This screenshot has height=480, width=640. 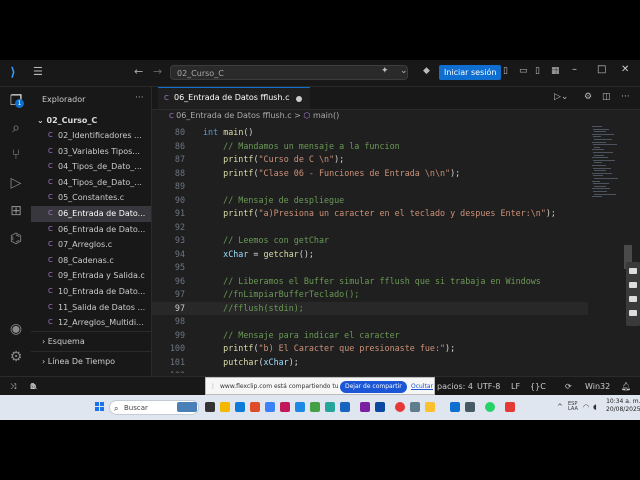 What do you see at coordinates (210, 407) in the screenshot?
I see `task-view-icon` at bounding box center [210, 407].